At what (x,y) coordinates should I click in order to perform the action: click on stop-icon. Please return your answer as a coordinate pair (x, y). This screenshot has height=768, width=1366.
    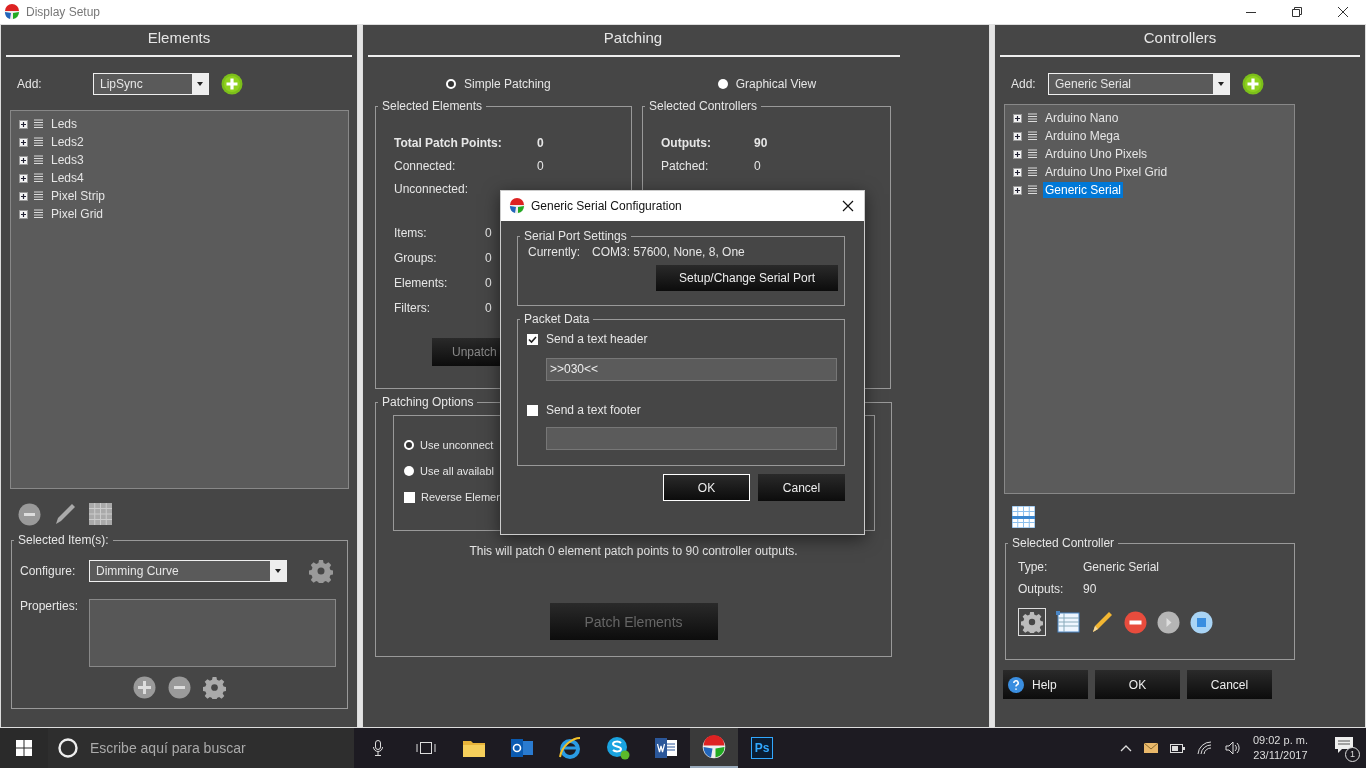
    Looking at the image, I should click on (1201, 622).